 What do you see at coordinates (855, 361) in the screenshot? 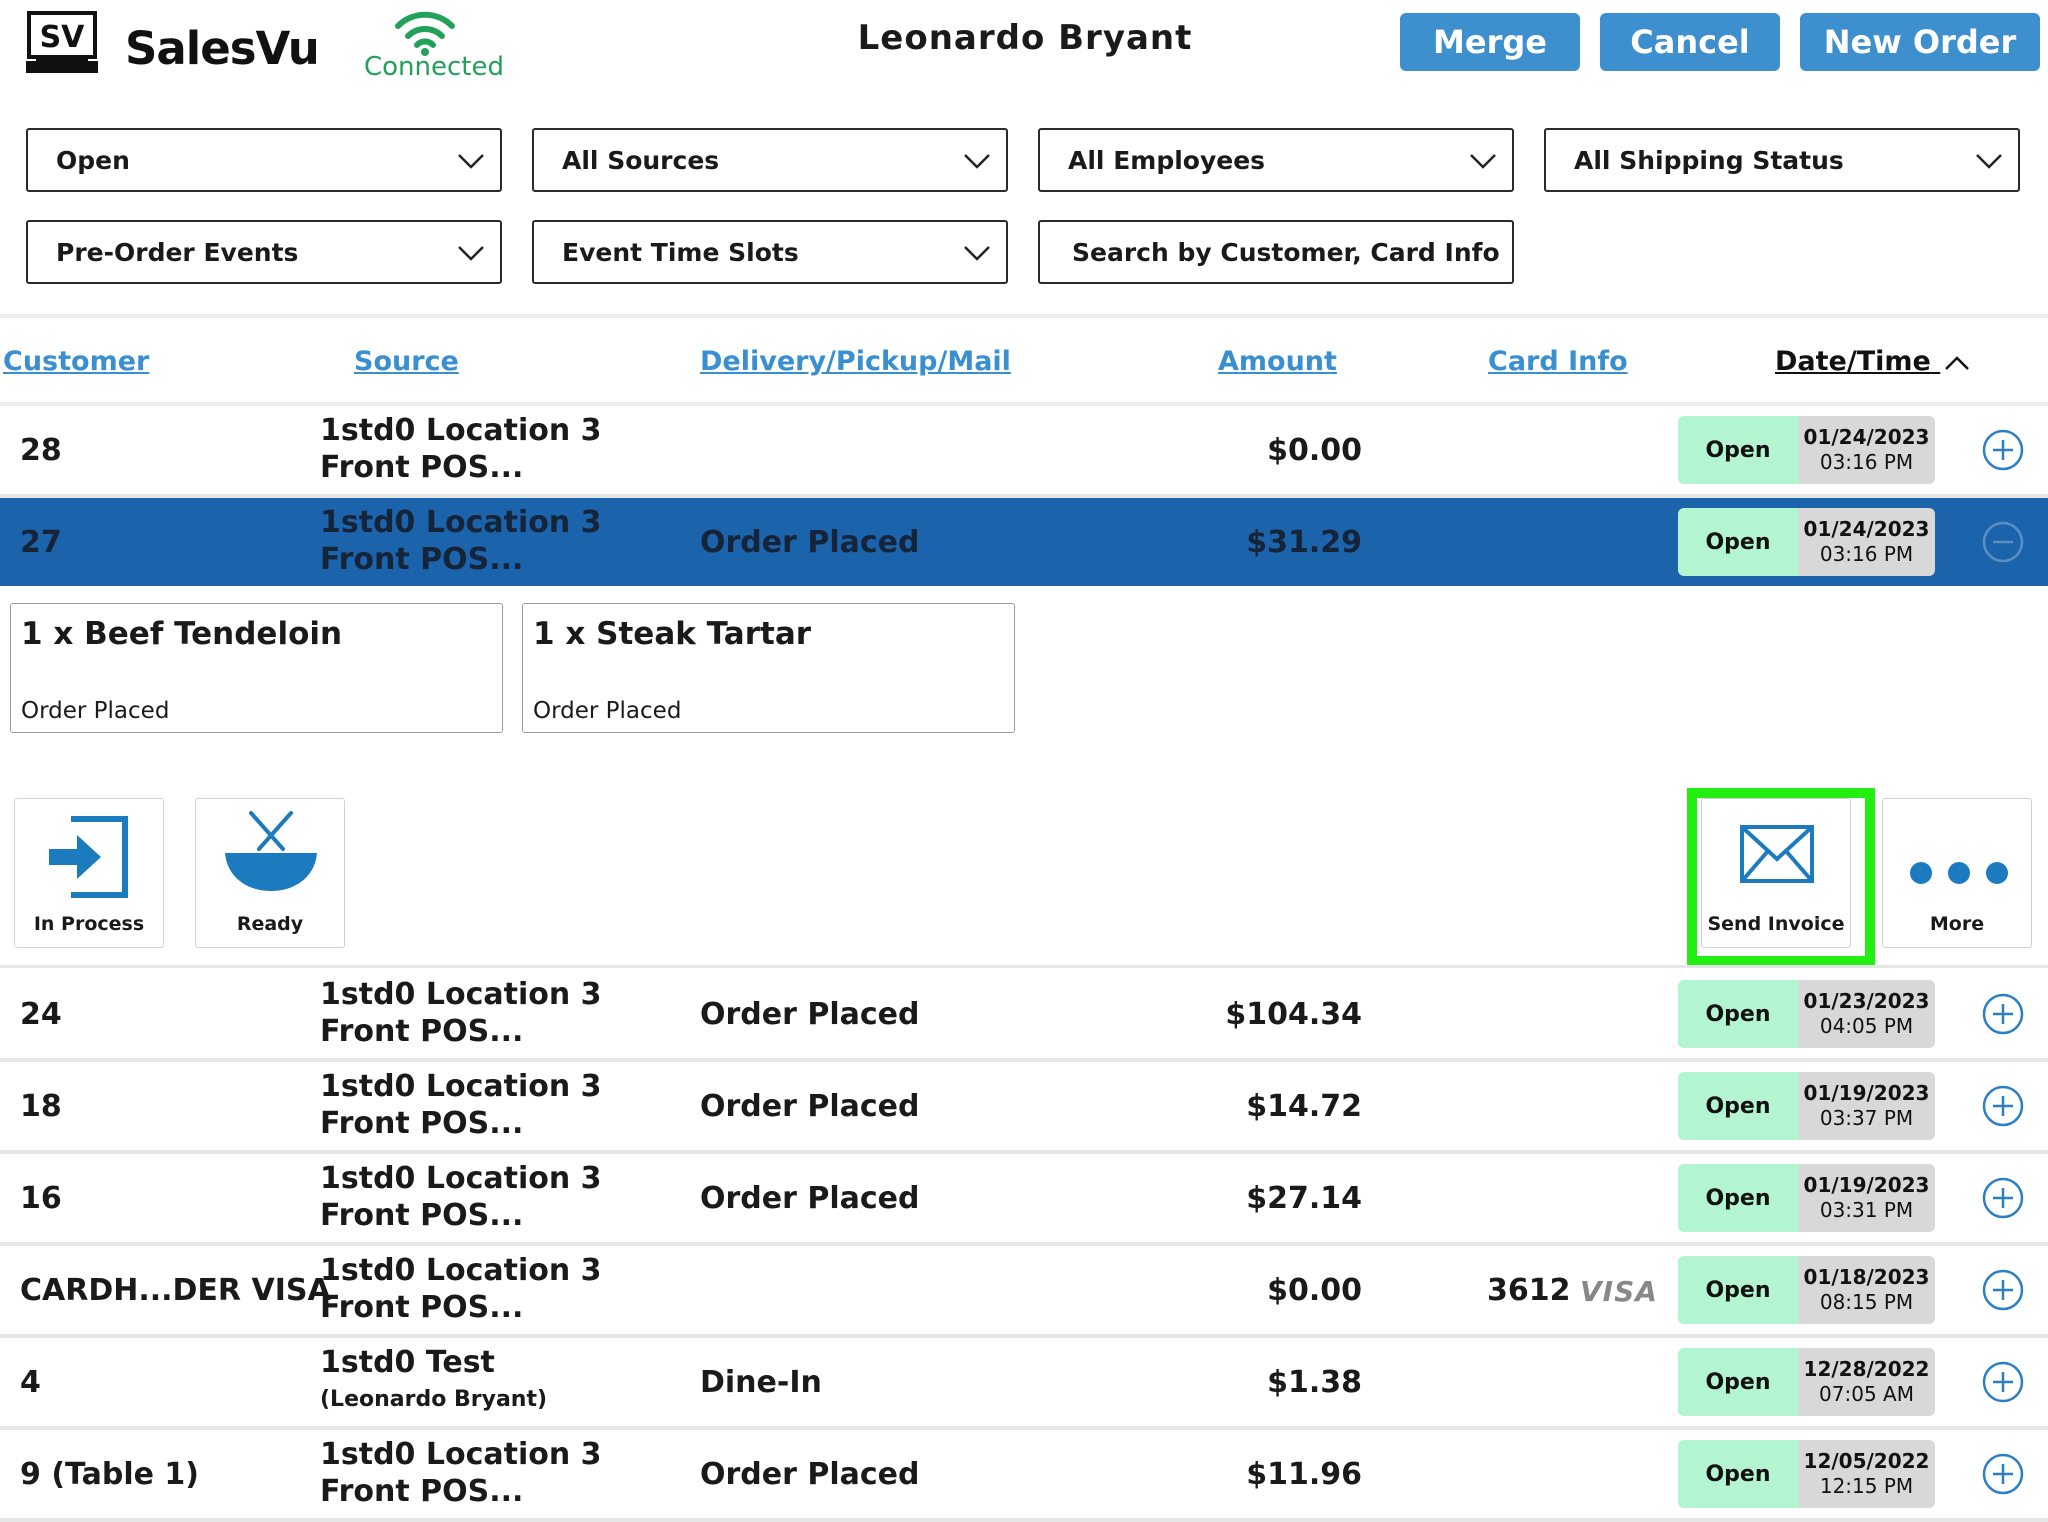
I see `column-header-delivery: Delivery/Pickup/Mail` at bounding box center [855, 361].